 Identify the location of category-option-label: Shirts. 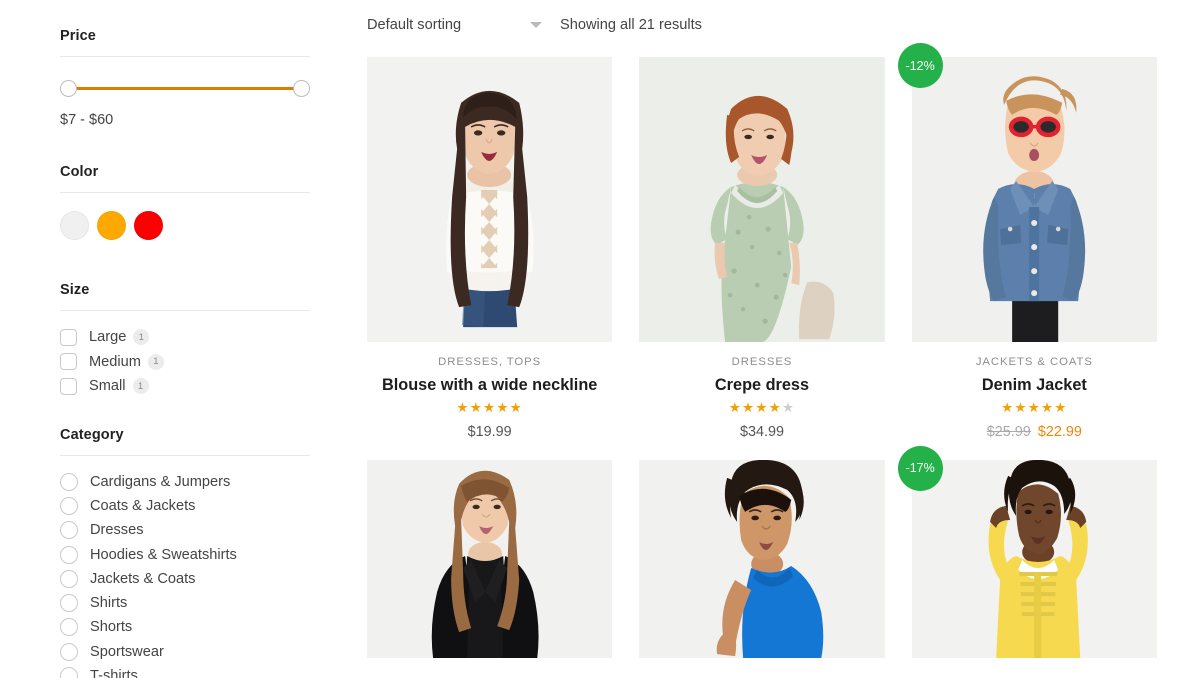
(109, 603).